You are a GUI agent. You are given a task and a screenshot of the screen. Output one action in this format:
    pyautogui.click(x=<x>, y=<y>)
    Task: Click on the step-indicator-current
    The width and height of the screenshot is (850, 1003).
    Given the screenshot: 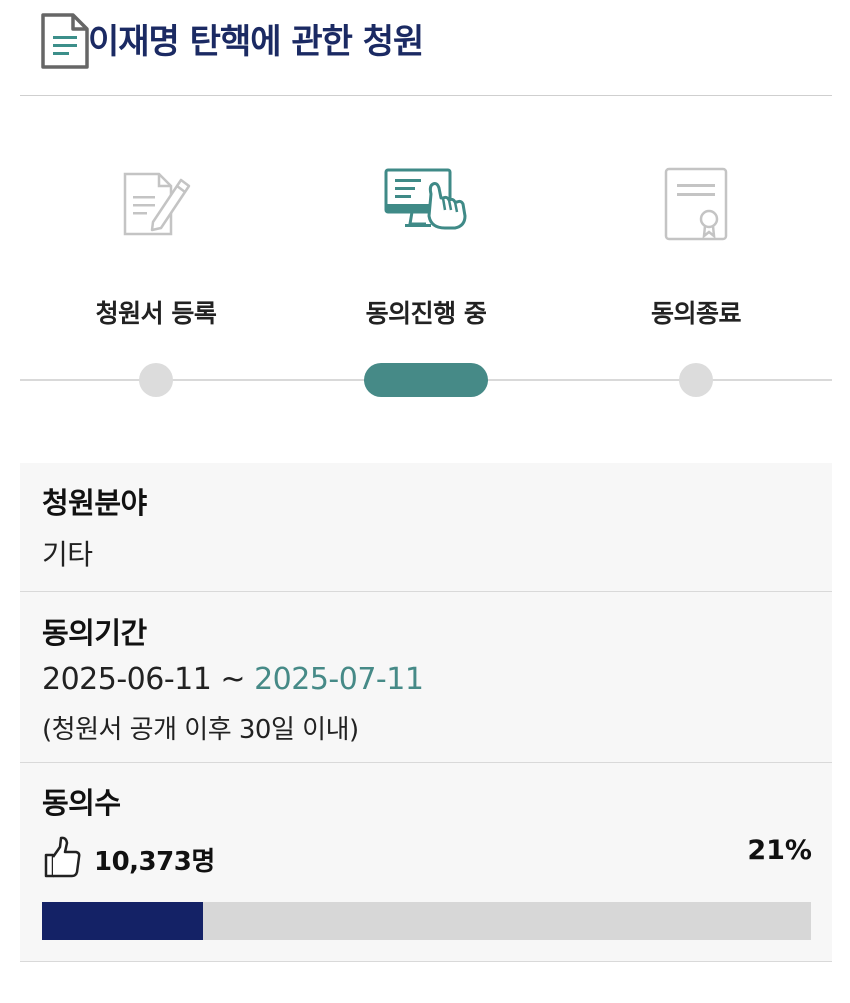 What is the action you would take?
    pyautogui.click(x=426, y=380)
    